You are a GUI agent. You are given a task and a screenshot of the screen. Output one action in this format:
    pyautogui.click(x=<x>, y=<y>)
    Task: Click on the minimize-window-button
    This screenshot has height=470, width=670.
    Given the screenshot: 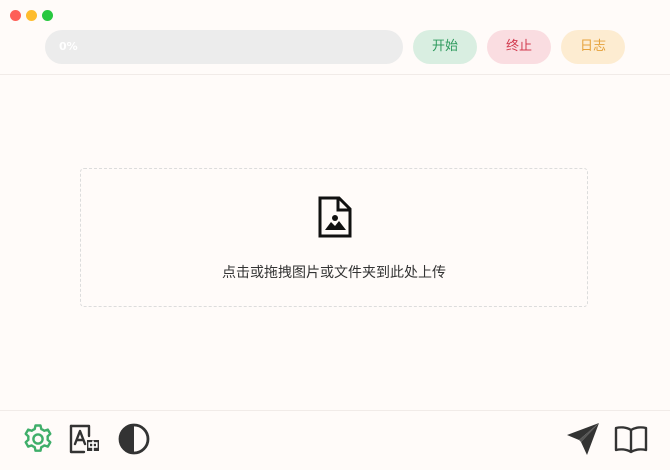 What is the action you would take?
    pyautogui.click(x=31, y=15)
    